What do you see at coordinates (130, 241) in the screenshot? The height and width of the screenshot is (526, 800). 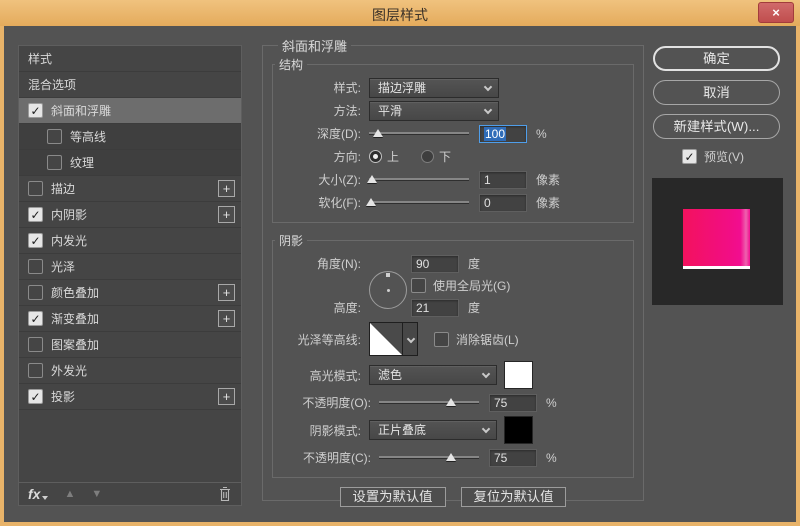 I see `sidebar-item-inner-glow: ✓ 内发光` at bounding box center [130, 241].